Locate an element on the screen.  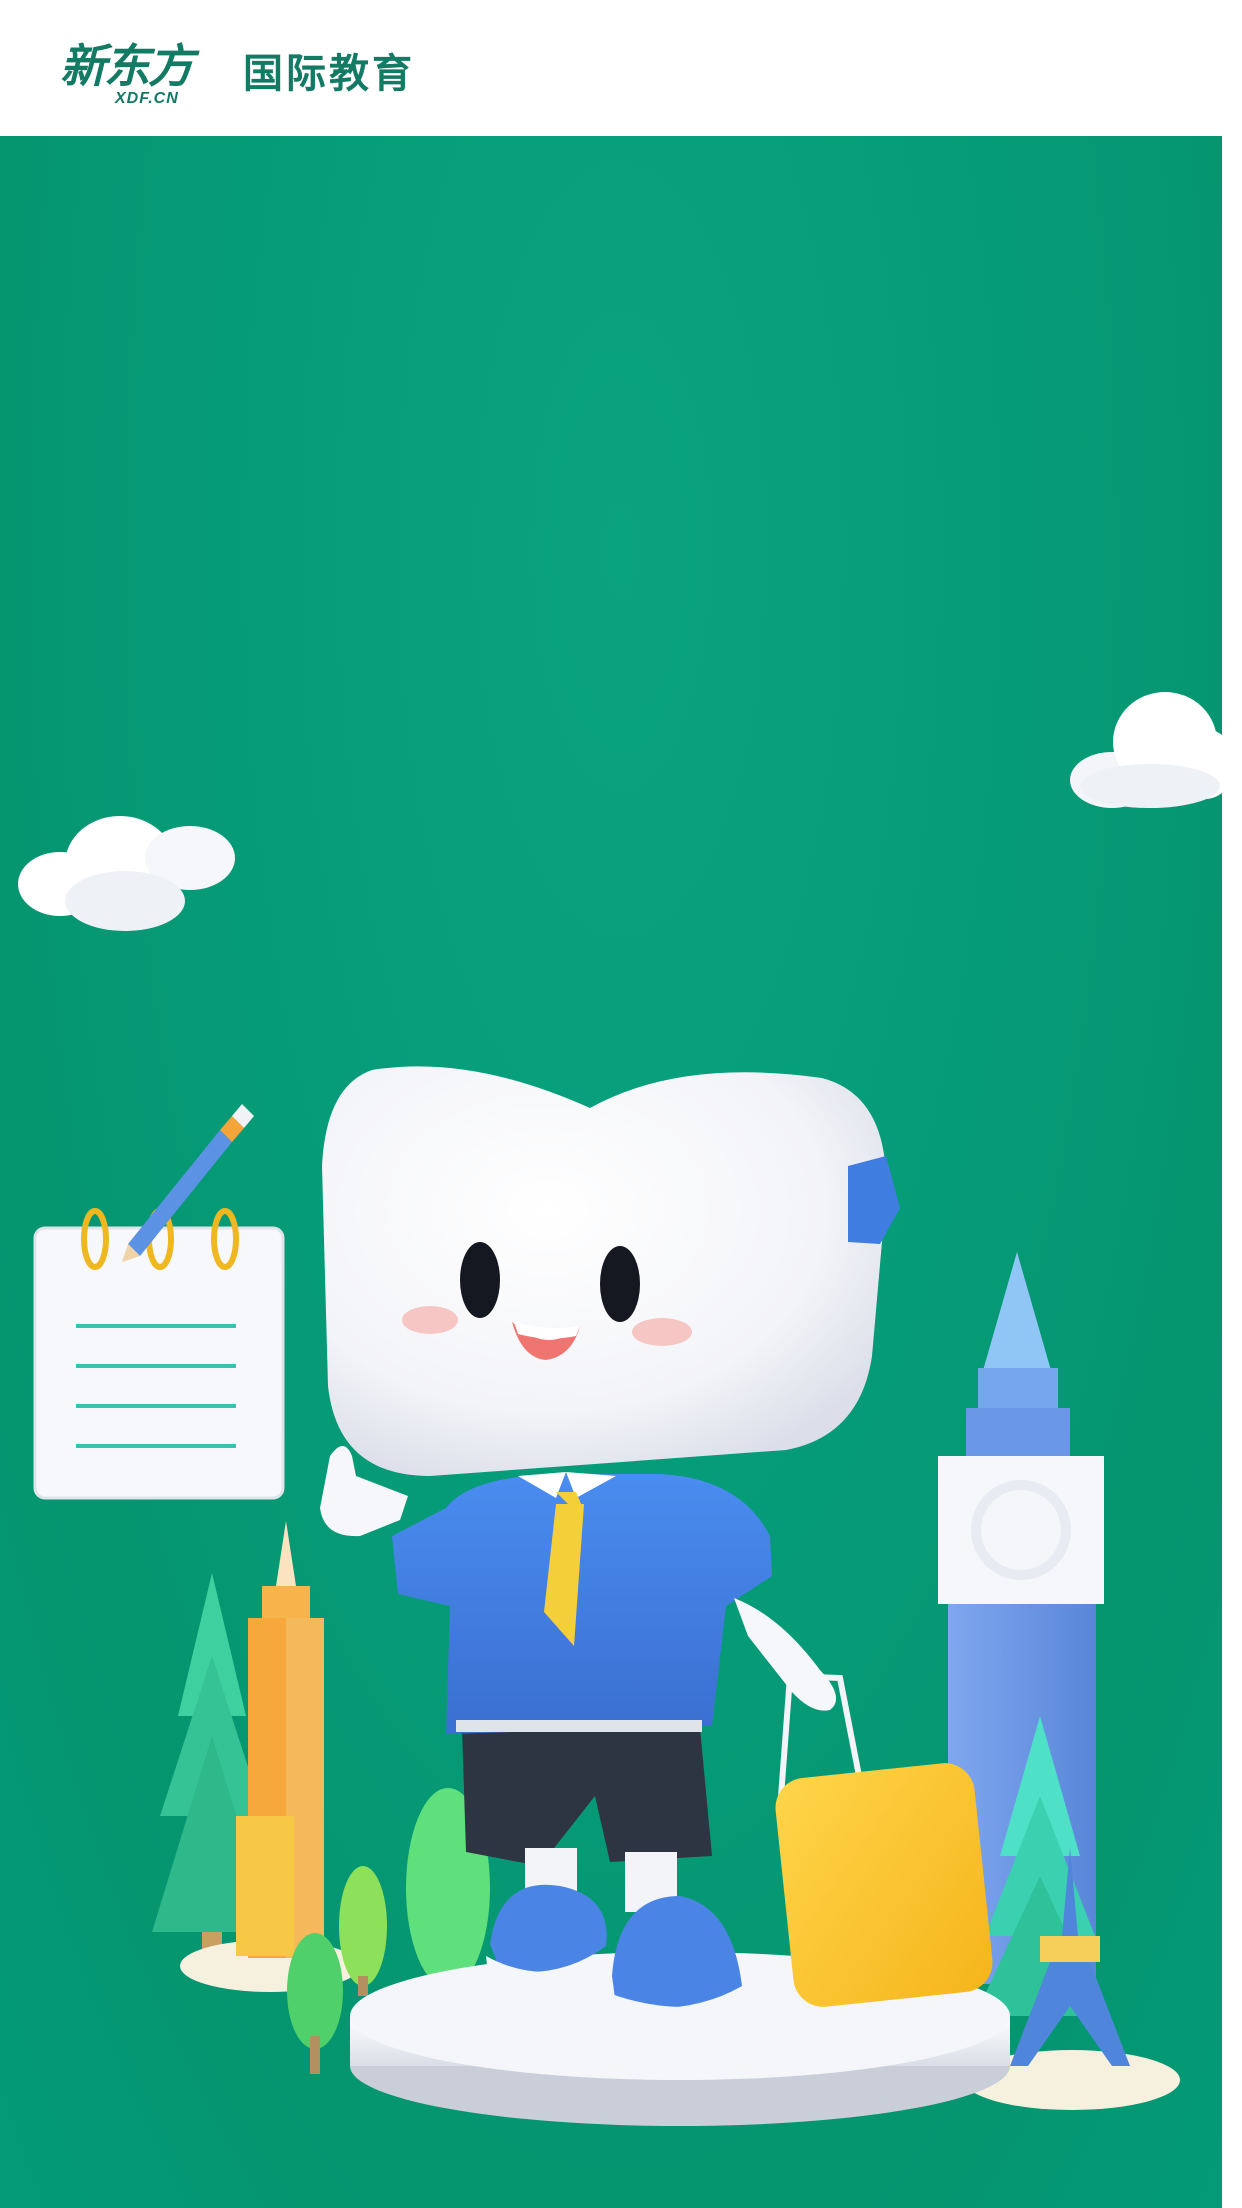
top-header: 新东方 XDF.CN 国际教育 is located at coordinates (621, 68).